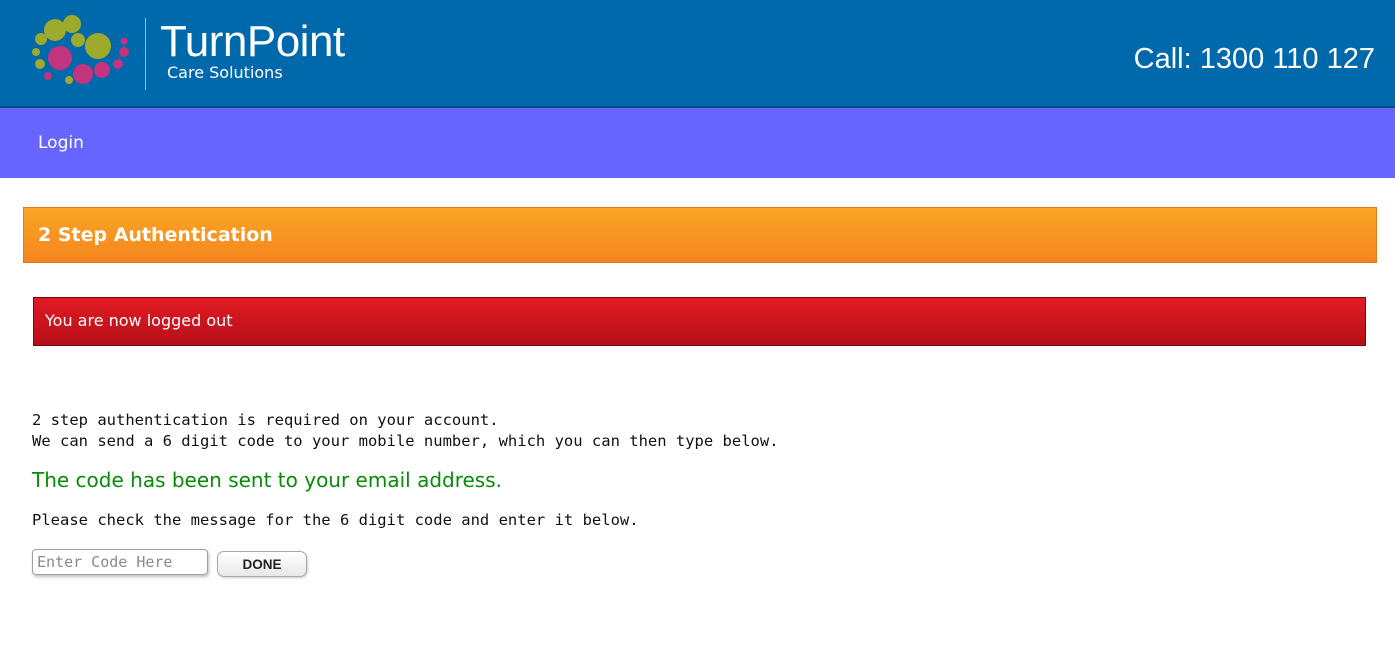 Image resolution: width=1395 pixels, height=672 pixels. Describe the element at coordinates (155, 235) in the screenshot. I see `page-title: 2 Step Authentication` at that location.